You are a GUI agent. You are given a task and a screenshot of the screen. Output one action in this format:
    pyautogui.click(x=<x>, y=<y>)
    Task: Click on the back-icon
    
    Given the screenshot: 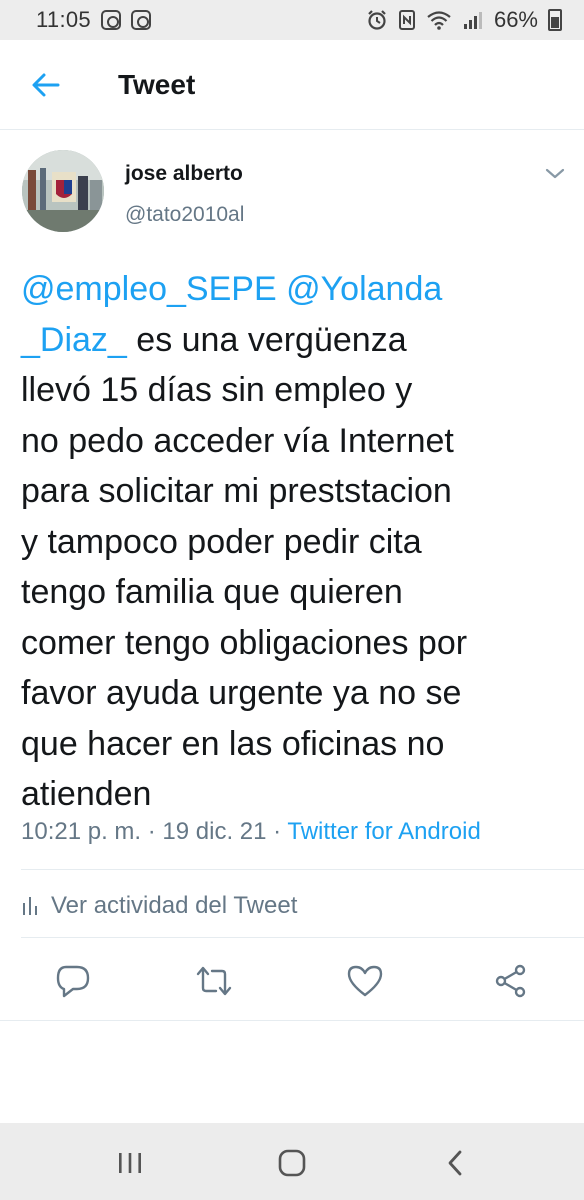 What is the action you would take?
    pyautogui.click(x=456, y=1163)
    